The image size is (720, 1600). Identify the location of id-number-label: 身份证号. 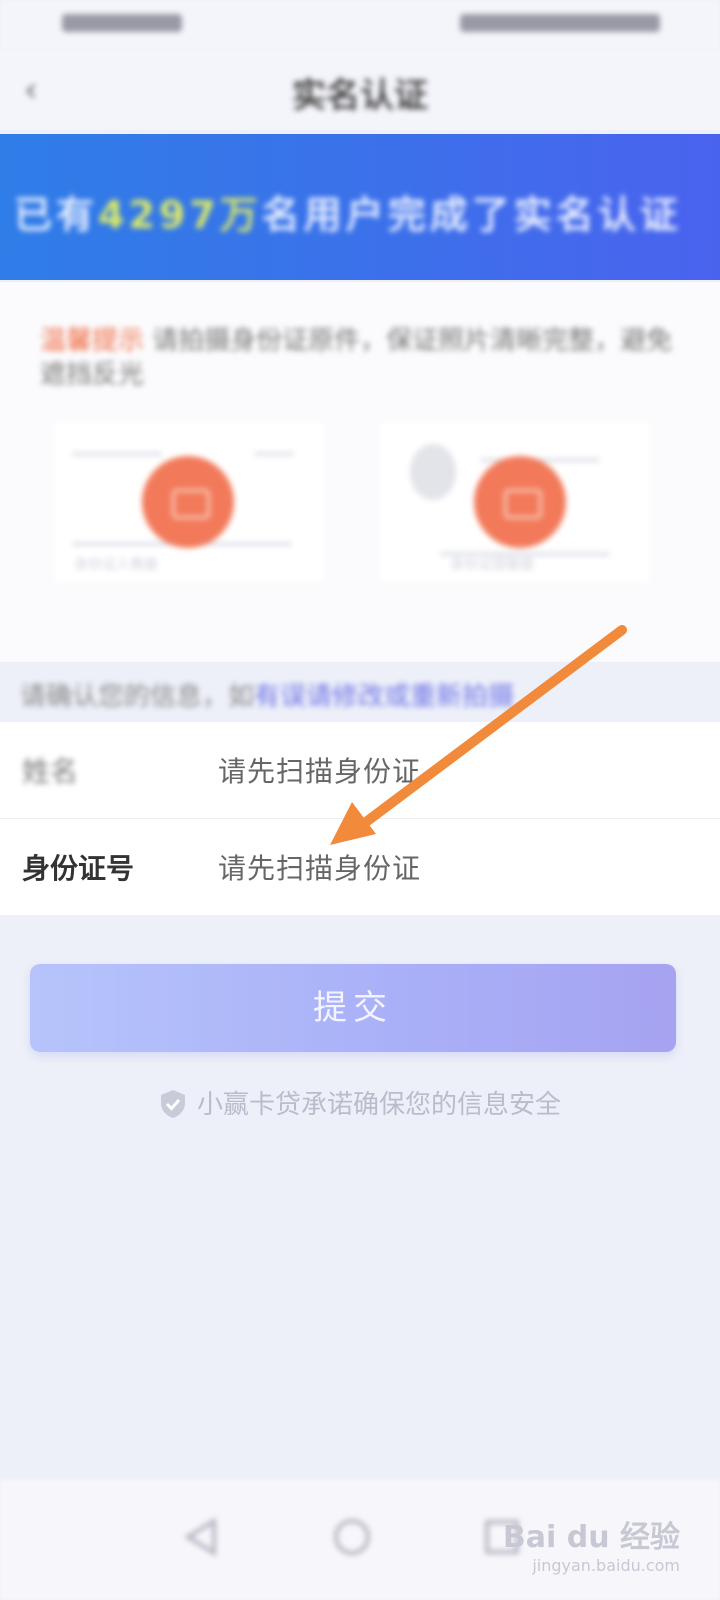
(78, 868).